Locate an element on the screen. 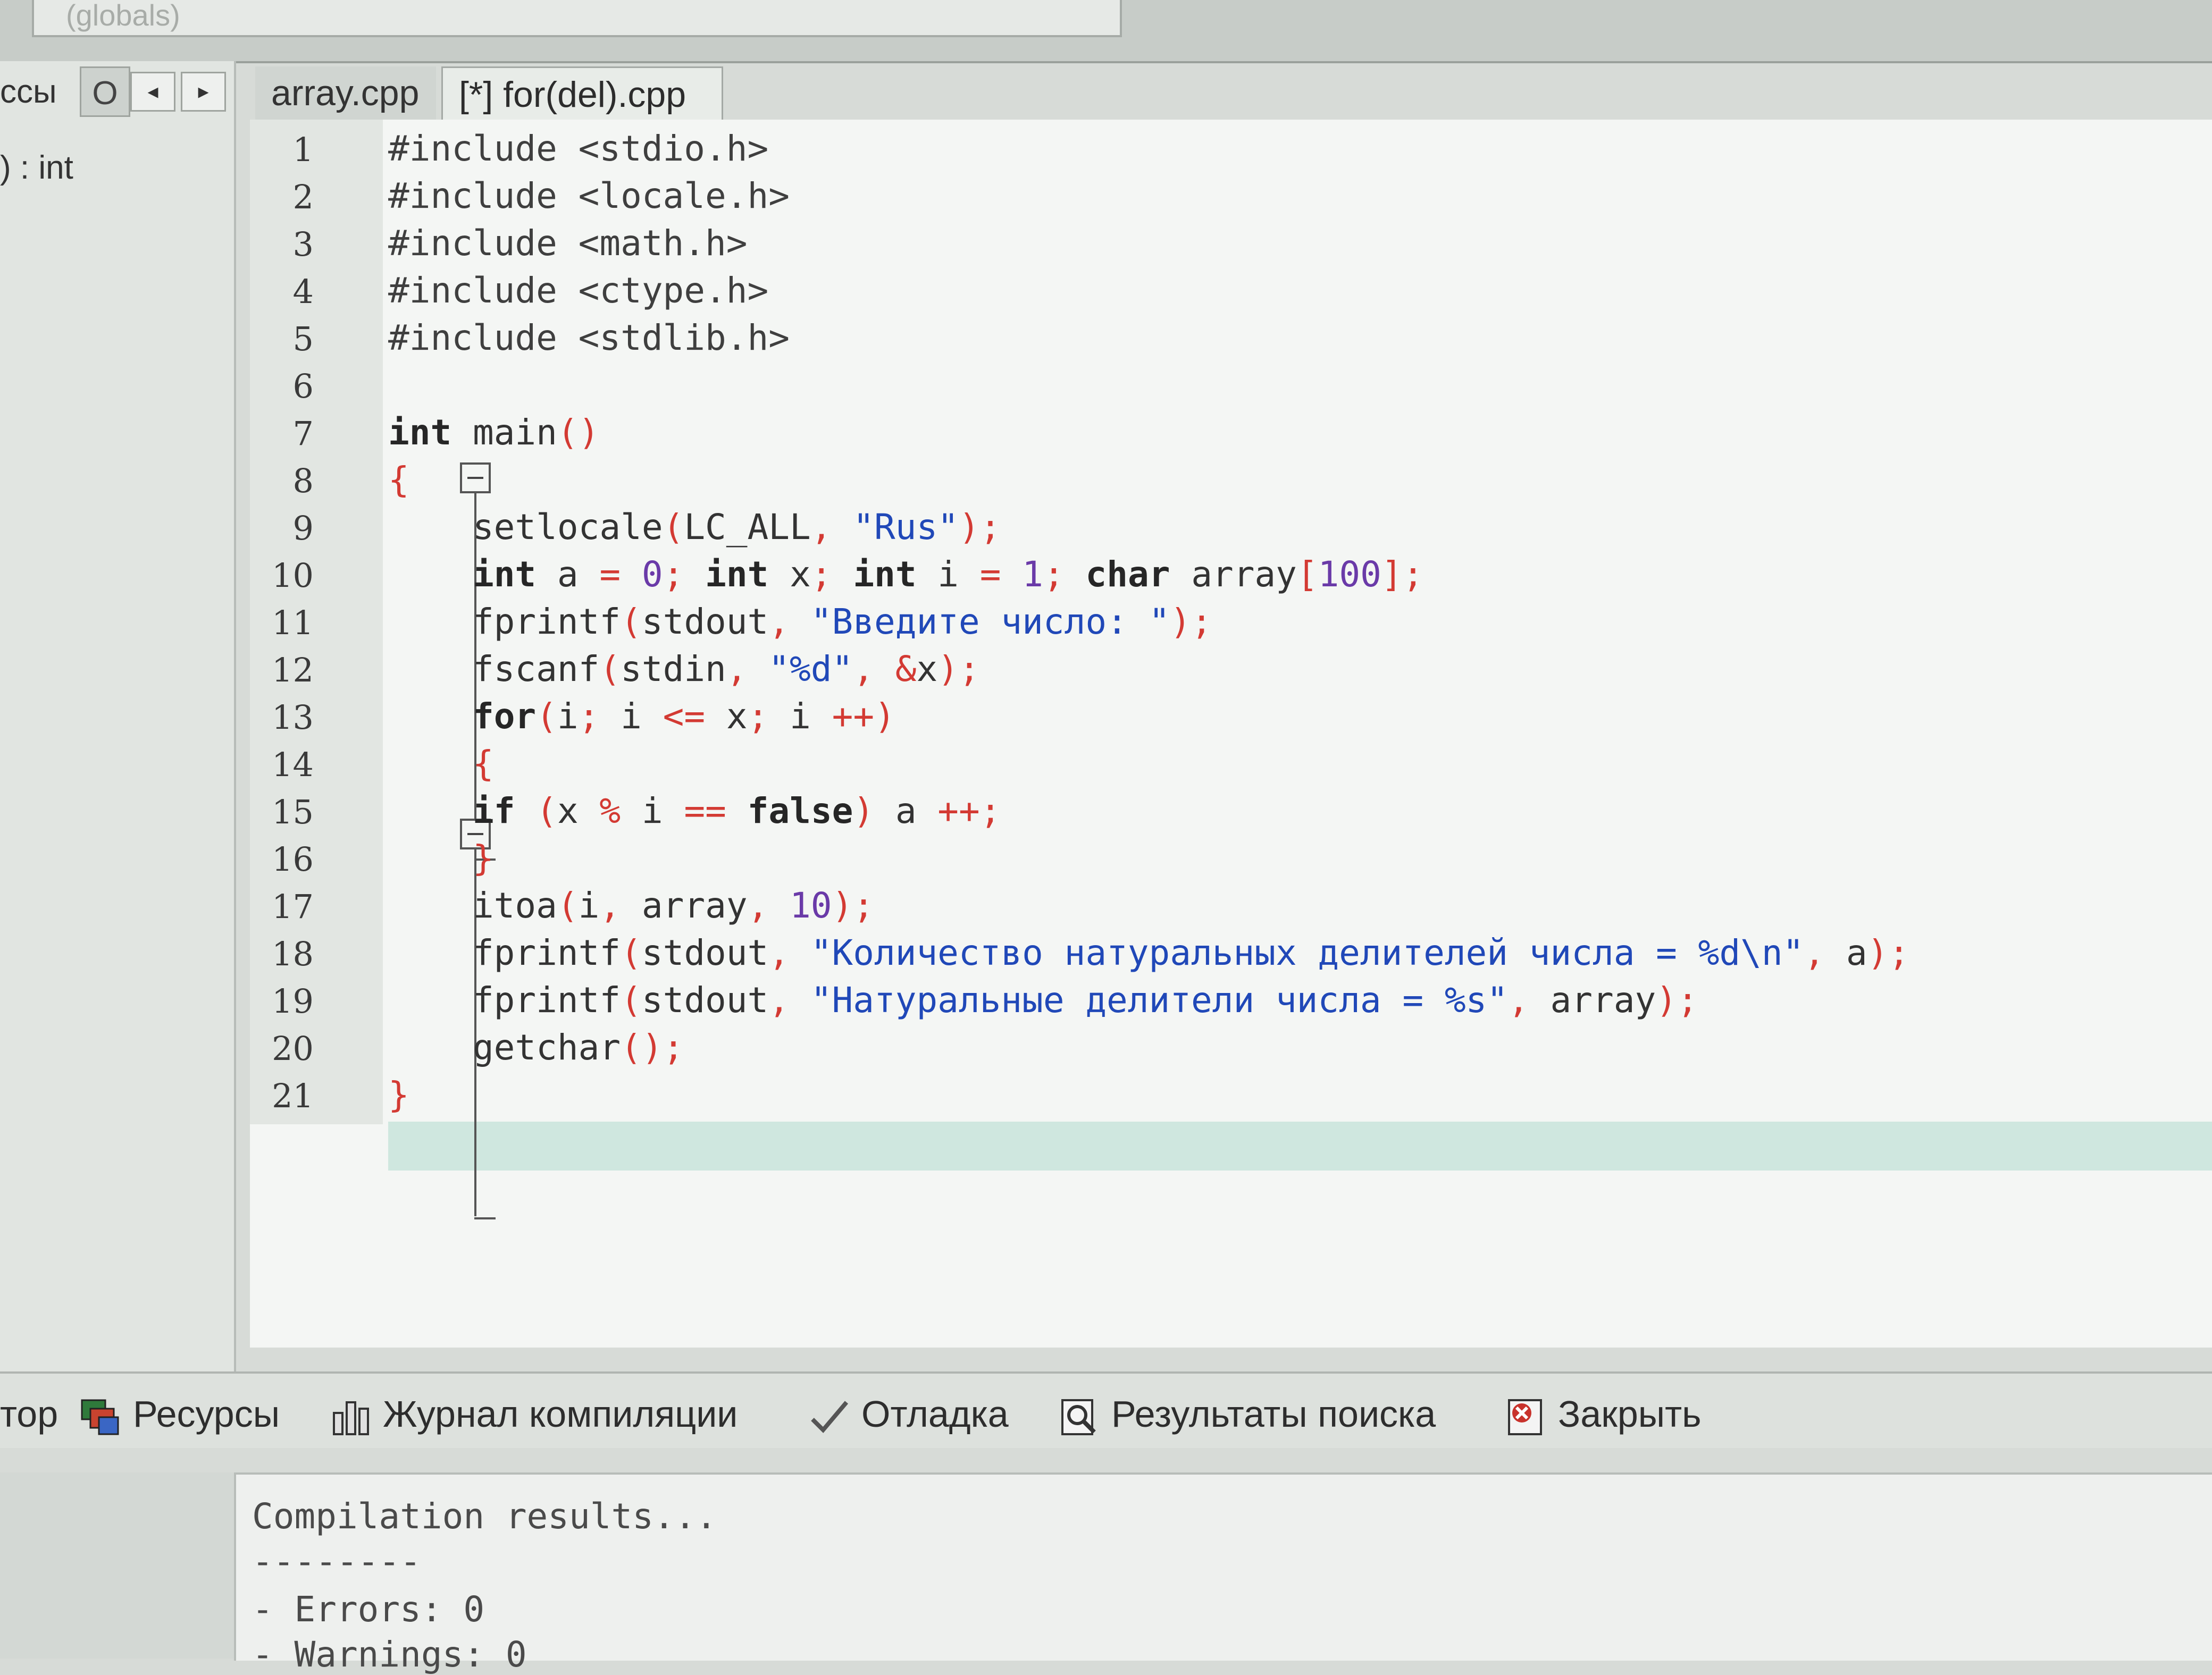 The image size is (2212, 1675). line-number: 4 is located at coordinates (303, 292).